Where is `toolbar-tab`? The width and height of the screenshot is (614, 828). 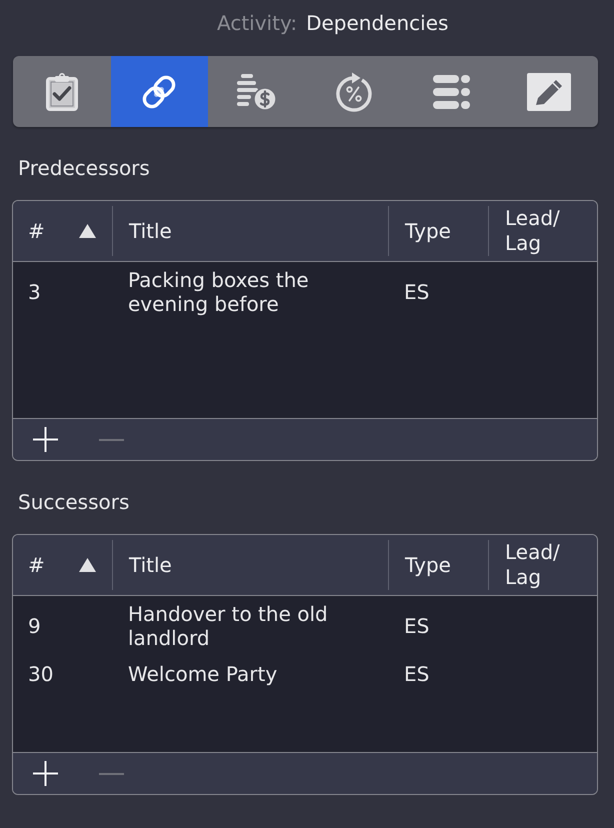 toolbar-tab is located at coordinates (159, 91).